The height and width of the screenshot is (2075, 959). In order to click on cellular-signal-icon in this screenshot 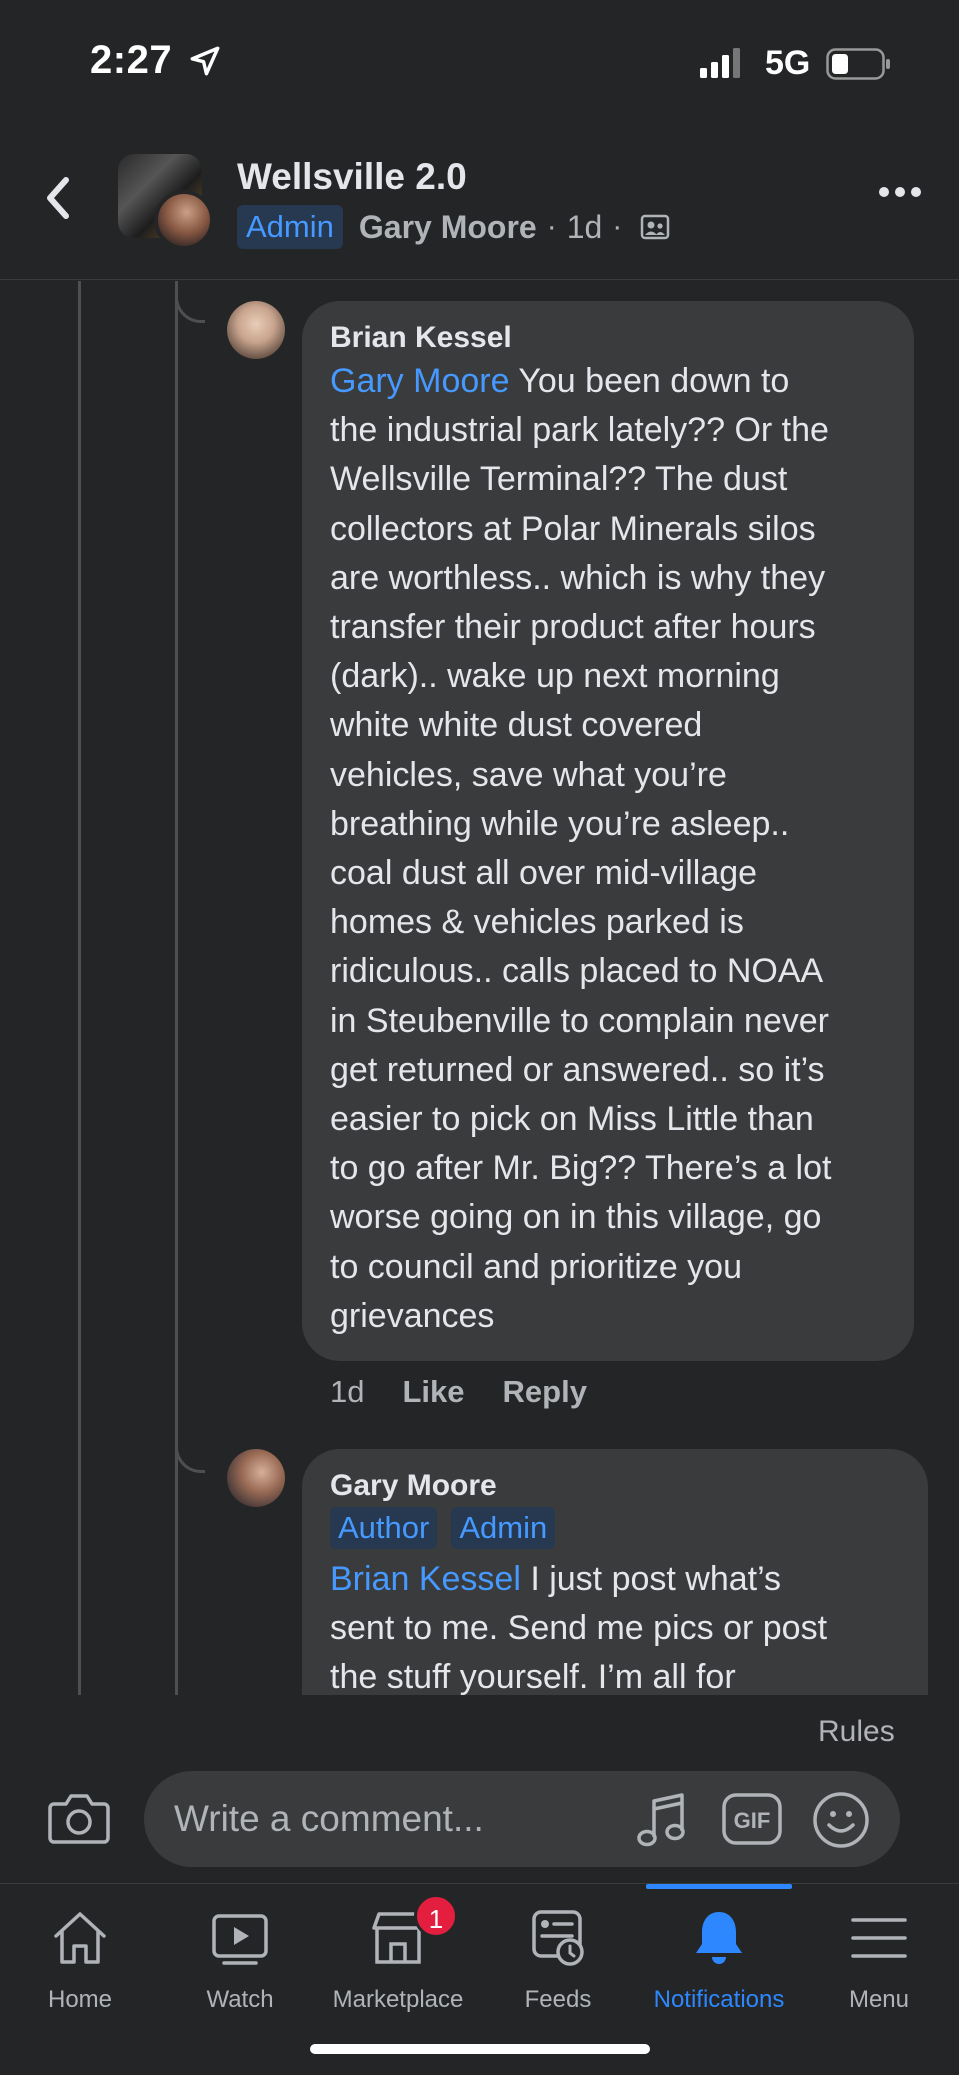, I will do `click(720, 63)`.